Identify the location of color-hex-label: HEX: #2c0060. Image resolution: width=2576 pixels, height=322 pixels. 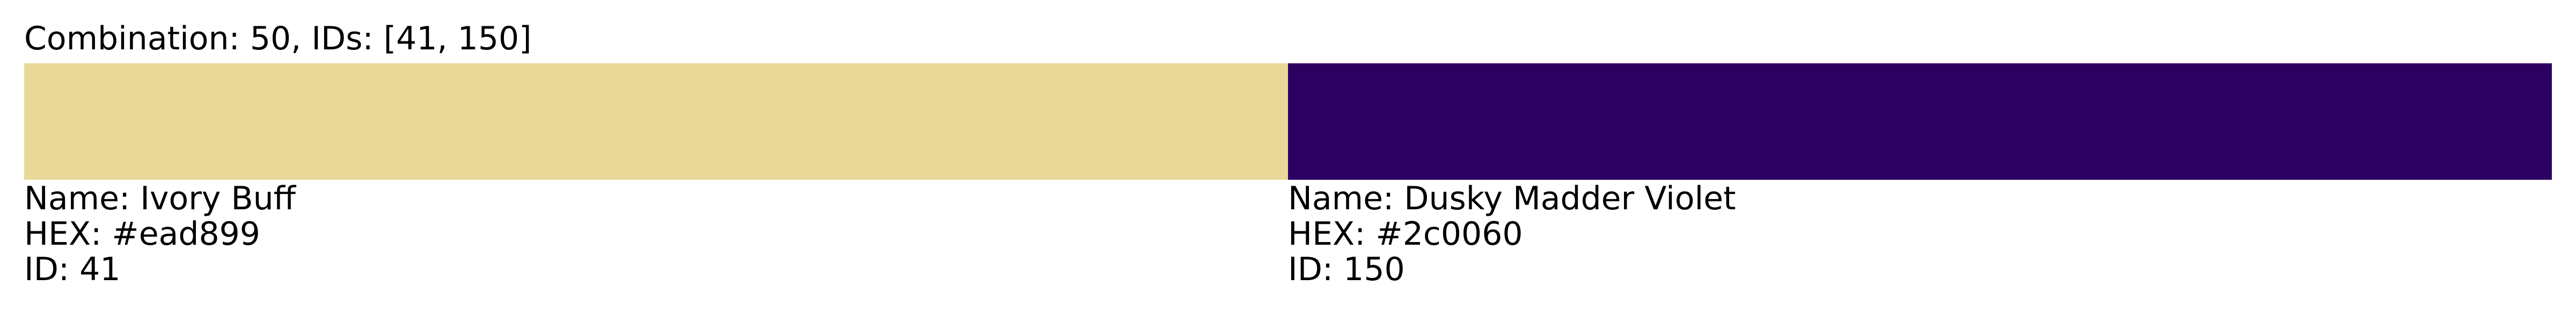
(1405, 234).